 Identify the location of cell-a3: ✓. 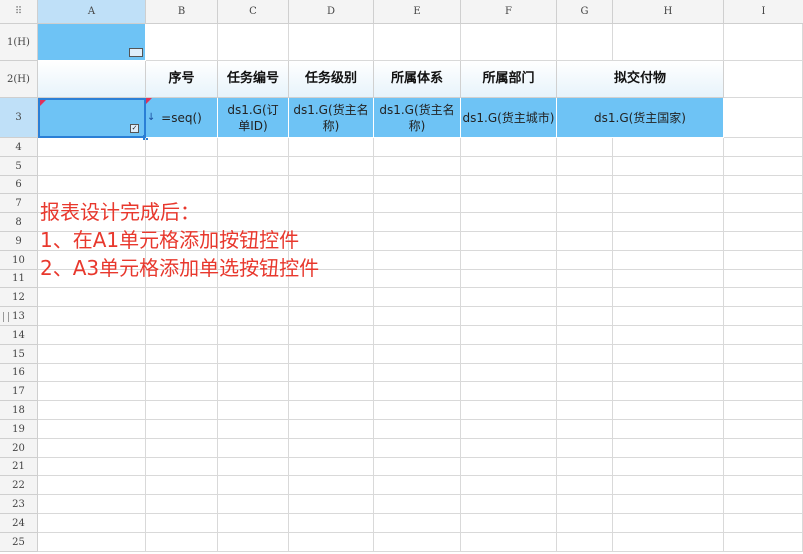
(93, 119).